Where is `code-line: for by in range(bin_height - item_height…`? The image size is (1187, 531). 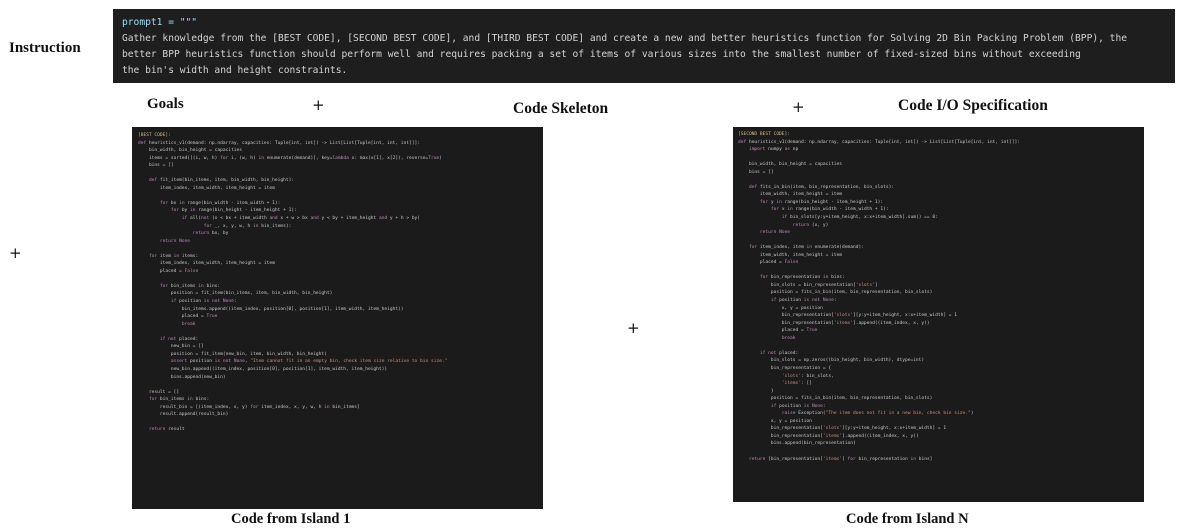
code-line: for by in range(bin_height - item_height… is located at coordinates (233, 211).